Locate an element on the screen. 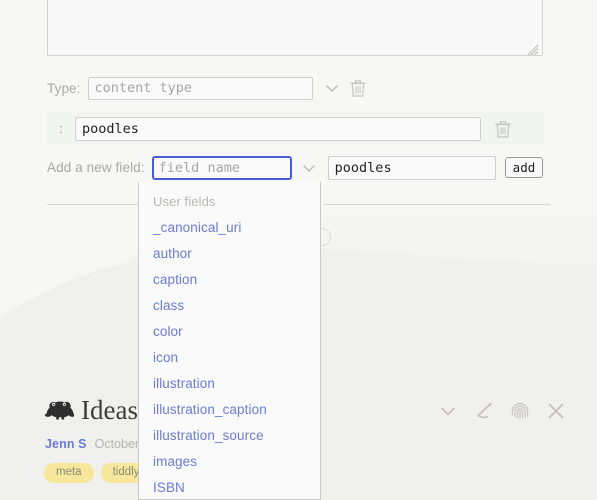 Image resolution: width=597 pixels, height=500 pixels. card-tags: meta tiddly is located at coordinates (98, 473).